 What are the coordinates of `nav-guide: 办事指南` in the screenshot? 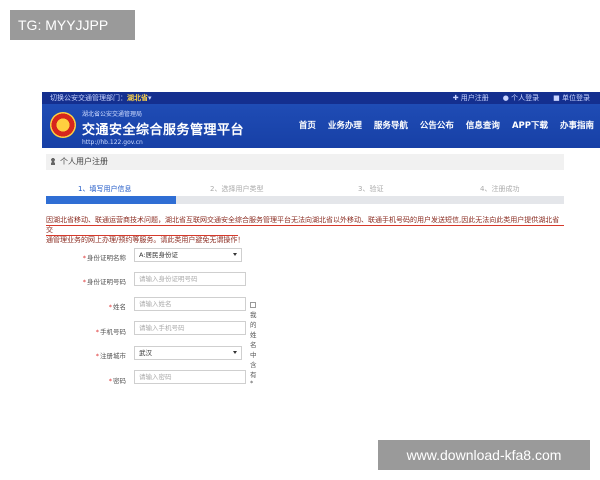 It's located at (577, 125).